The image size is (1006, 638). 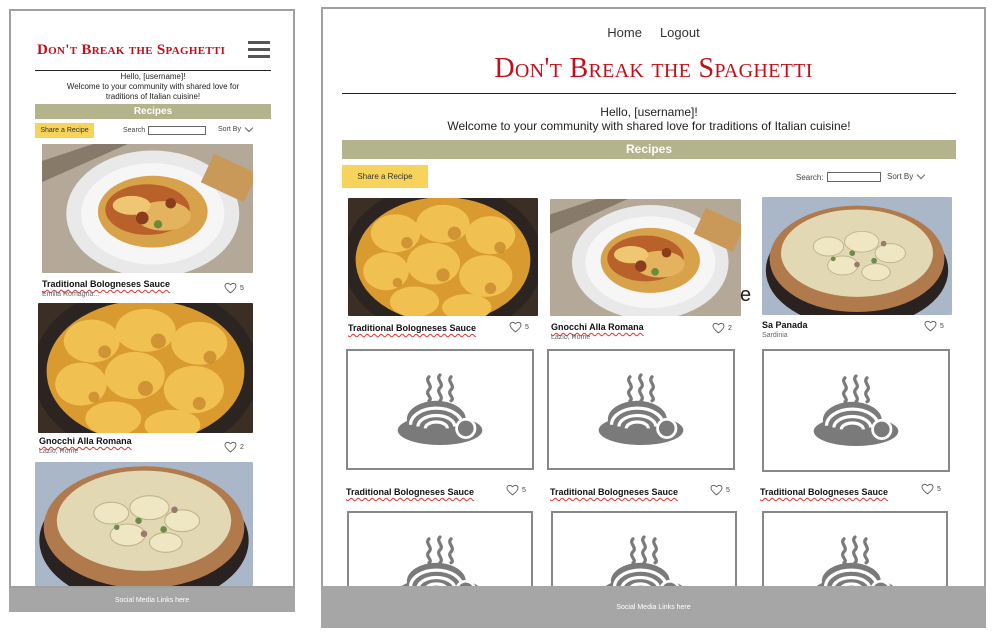 What do you see at coordinates (680, 32) in the screenshot?
I see `nav-logout-link: Logout` at bounding box center [680, 32].